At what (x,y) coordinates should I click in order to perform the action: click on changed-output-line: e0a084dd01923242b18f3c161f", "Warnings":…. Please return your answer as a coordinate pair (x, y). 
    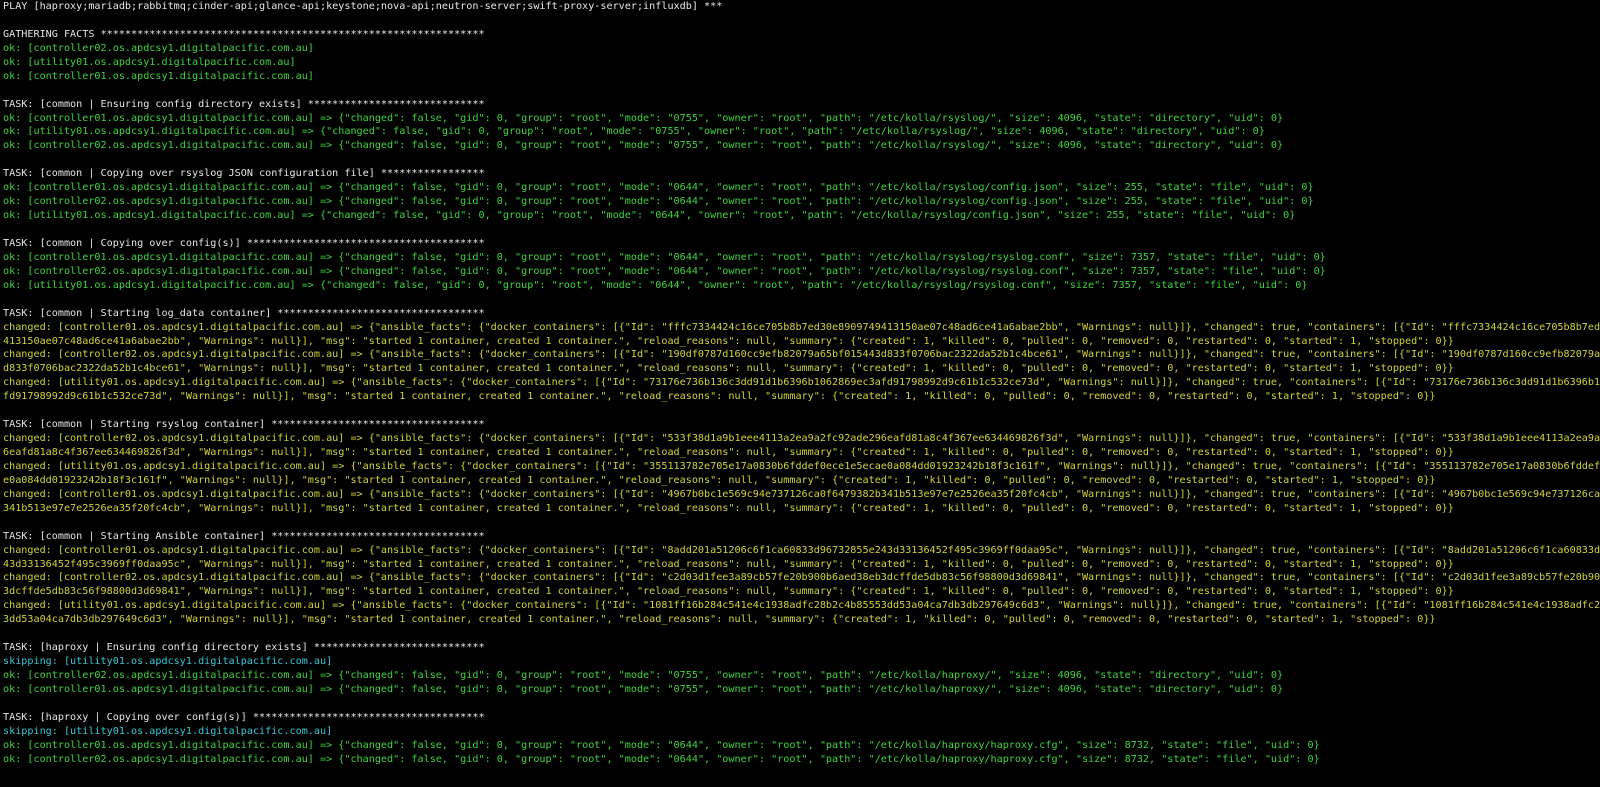
    Looking at the image, I should click on (719, 480).